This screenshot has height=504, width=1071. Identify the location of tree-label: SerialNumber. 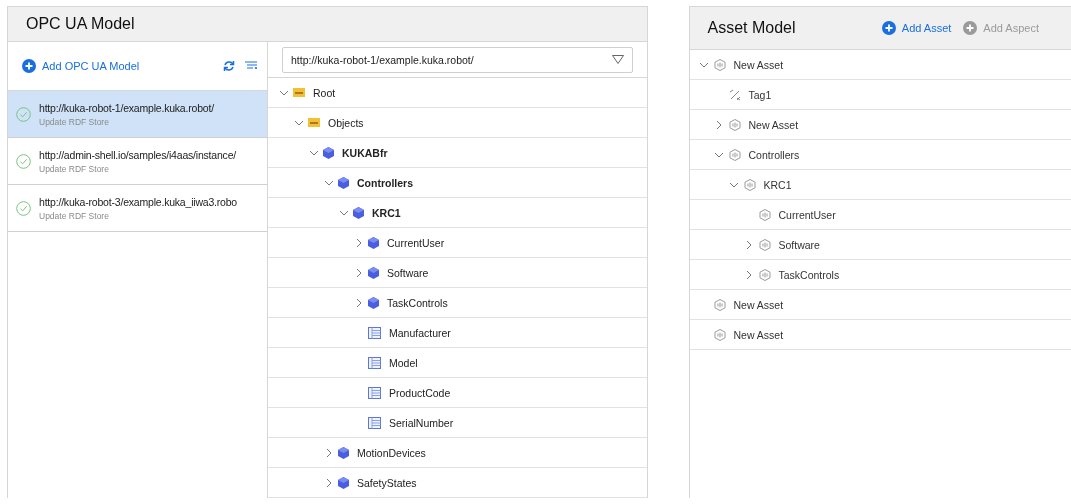
(421, 422).